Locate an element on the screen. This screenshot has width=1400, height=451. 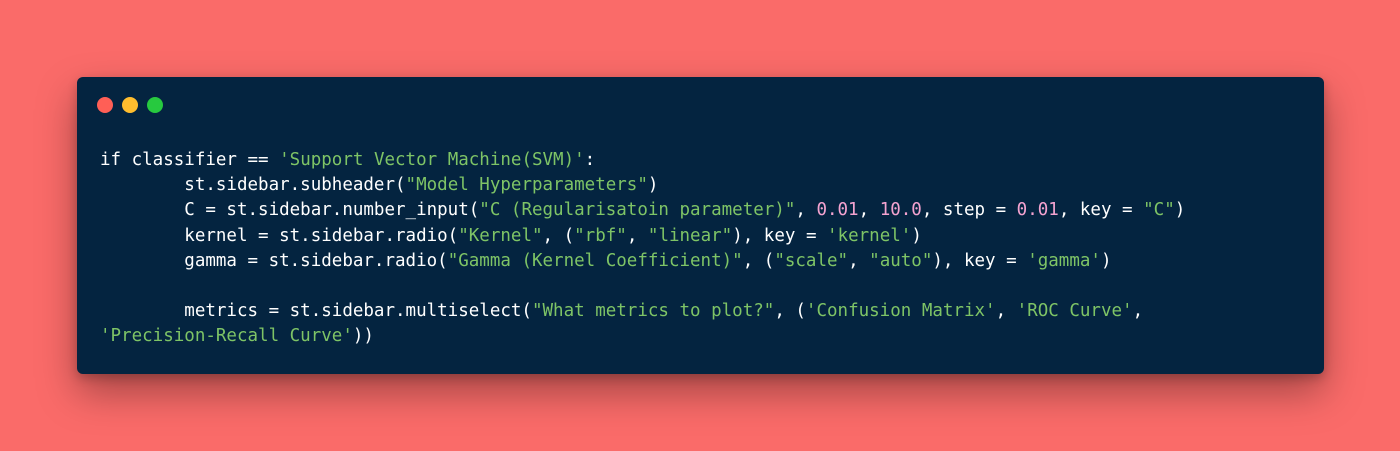
code-token: kernel = st.sidebar.radio( is located at coordinates (279, 235).